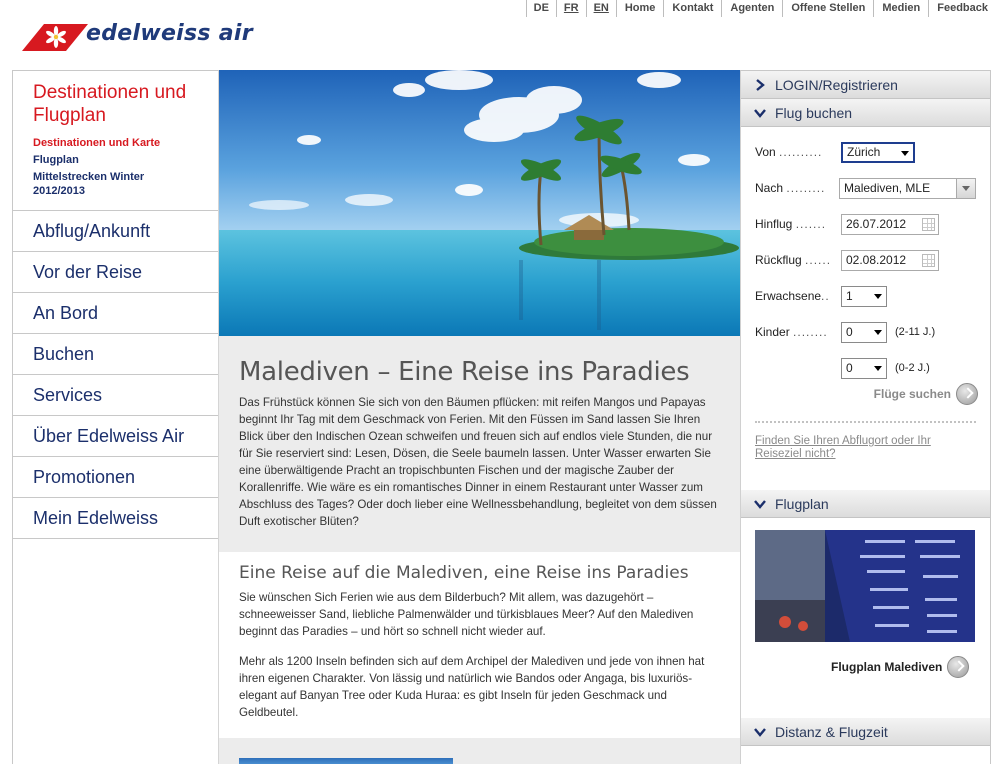 Image resolution: width=1000 pixels, height=764 pixels. I want to click on von-select: Zürich, so click(878, 152).